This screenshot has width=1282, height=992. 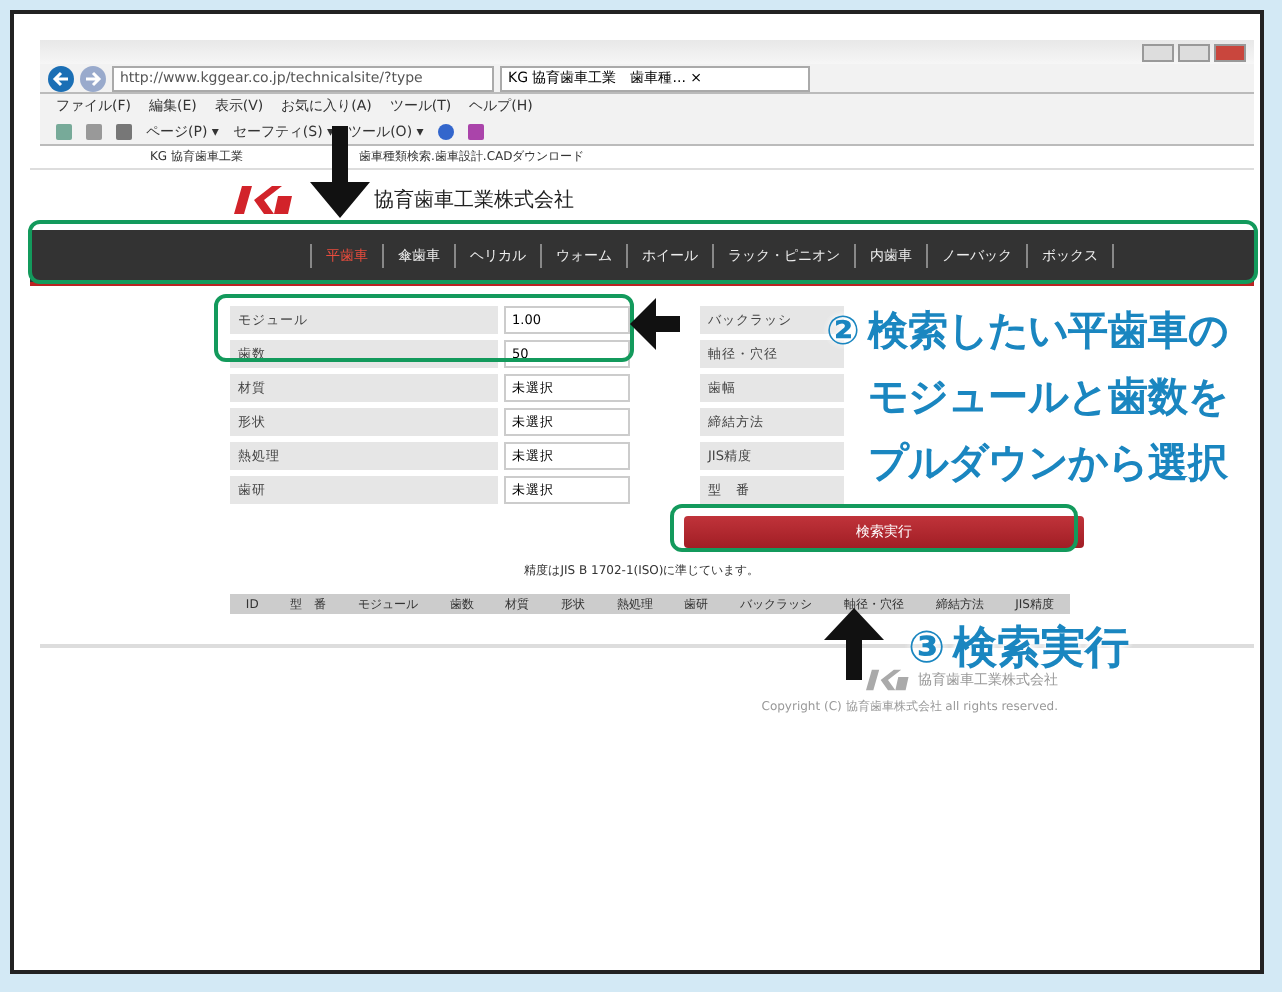 What do you see at coordinates (927, 648) in the screenshot?
I see `step-number: ③` at bounding box center [927, 648].